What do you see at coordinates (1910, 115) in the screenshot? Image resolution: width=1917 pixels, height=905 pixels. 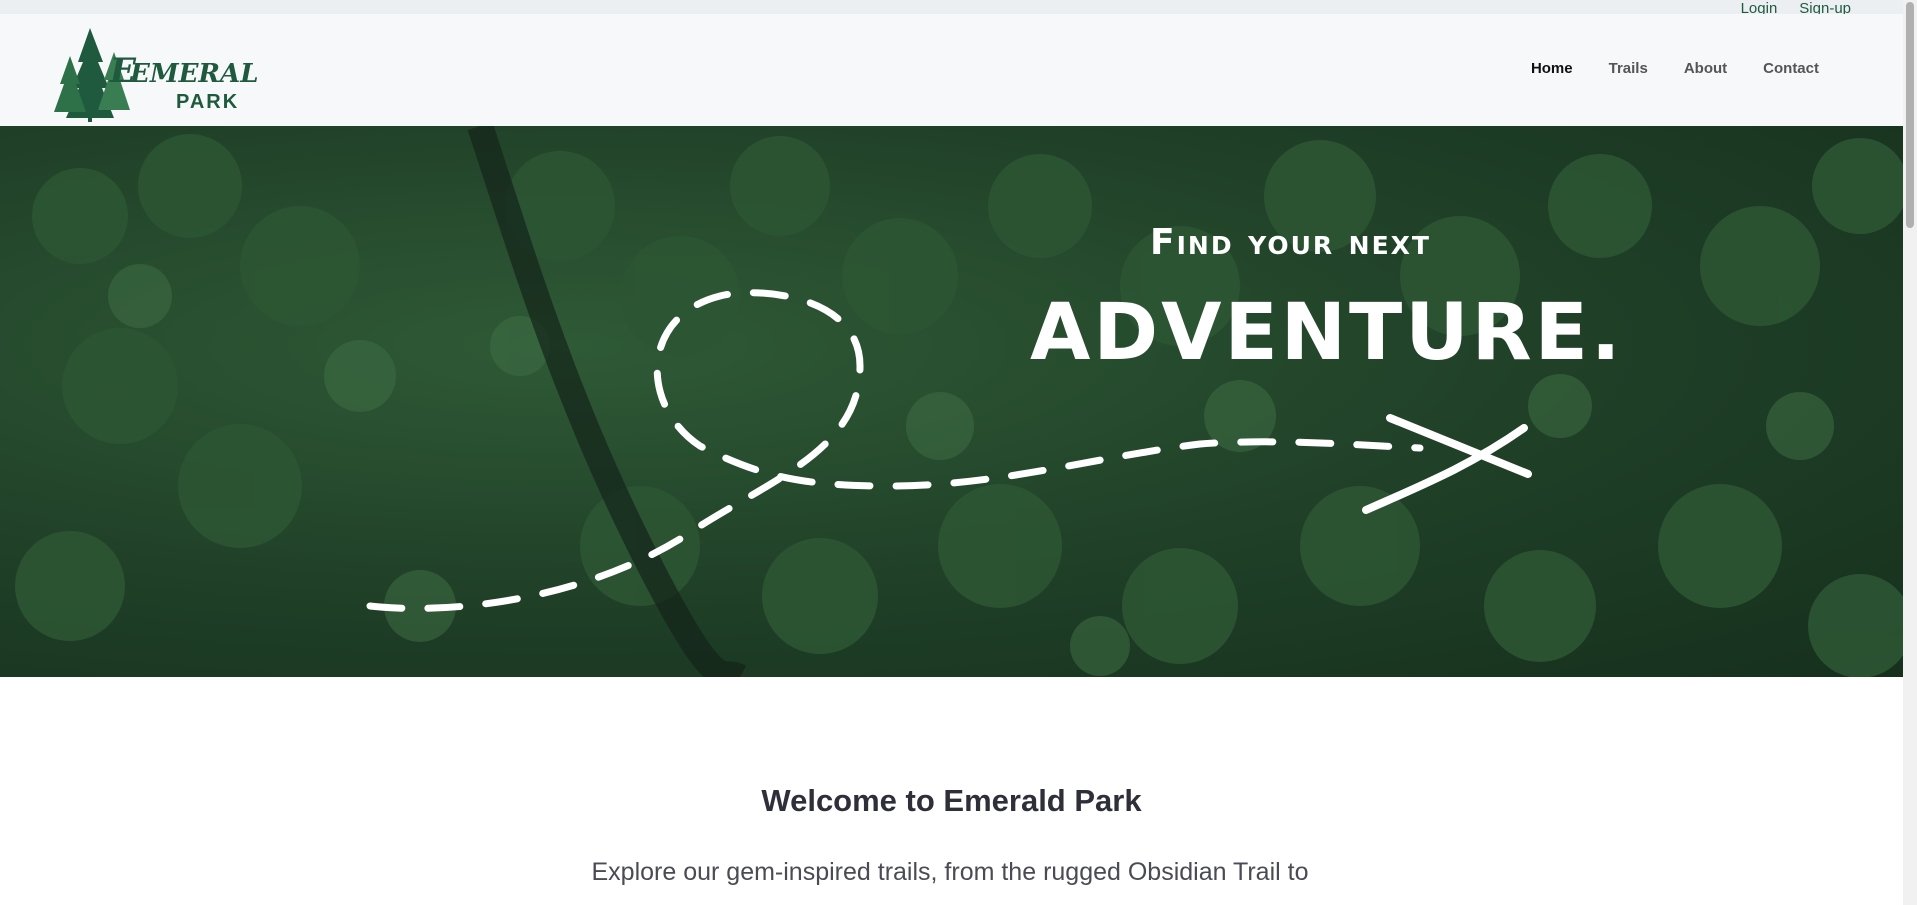 I see `scrollbar-thumb` at bounding box center [1910, 115].